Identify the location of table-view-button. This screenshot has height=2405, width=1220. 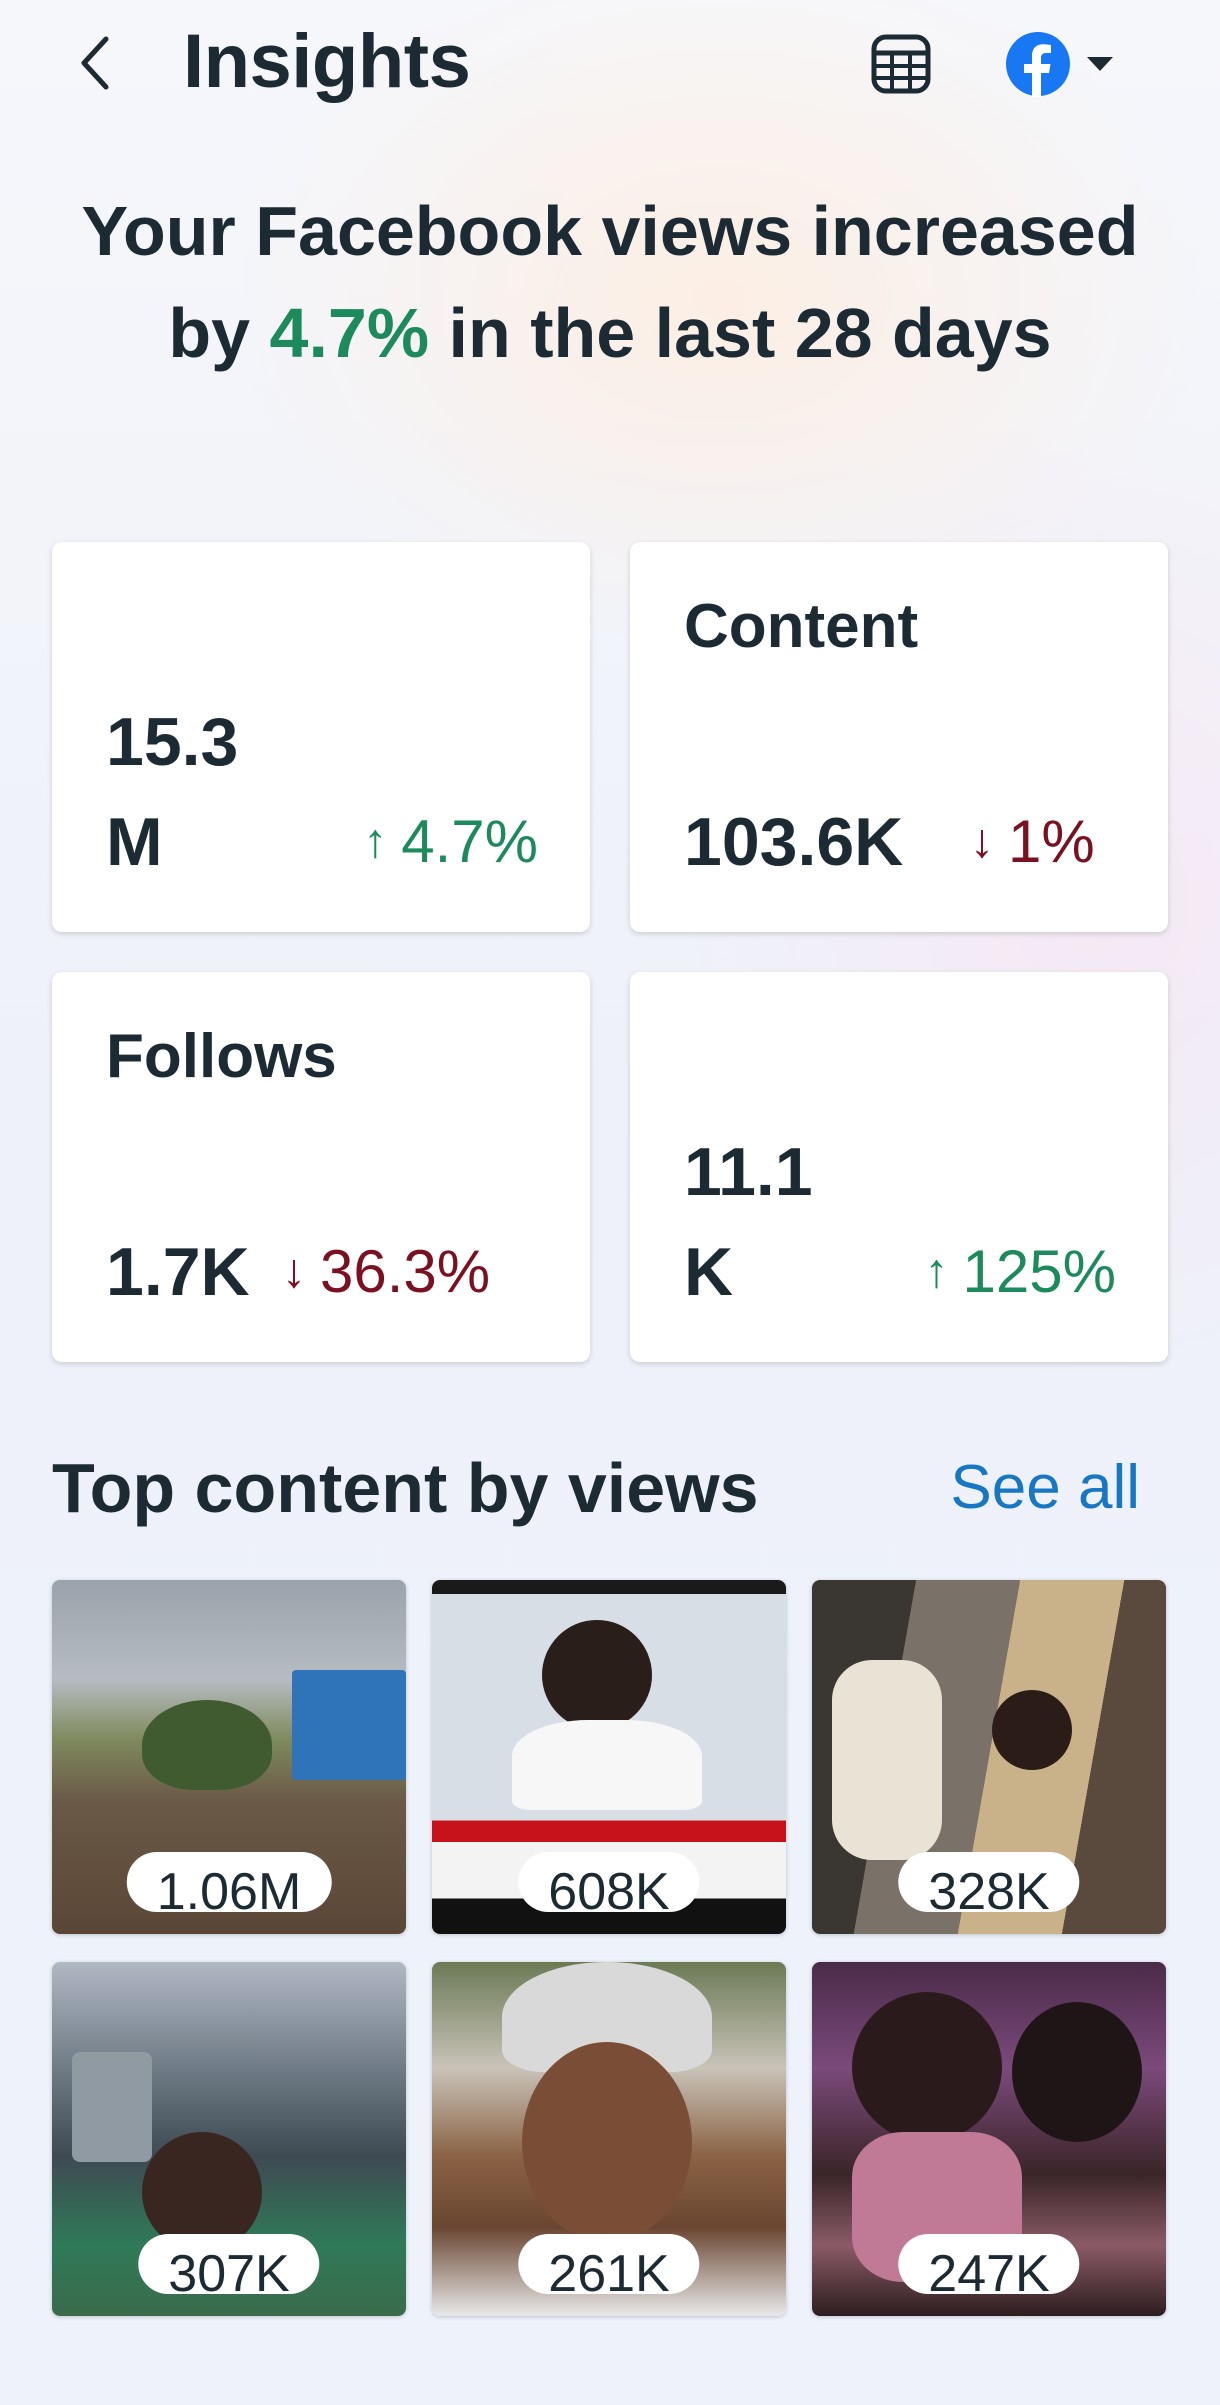
(901, 64).